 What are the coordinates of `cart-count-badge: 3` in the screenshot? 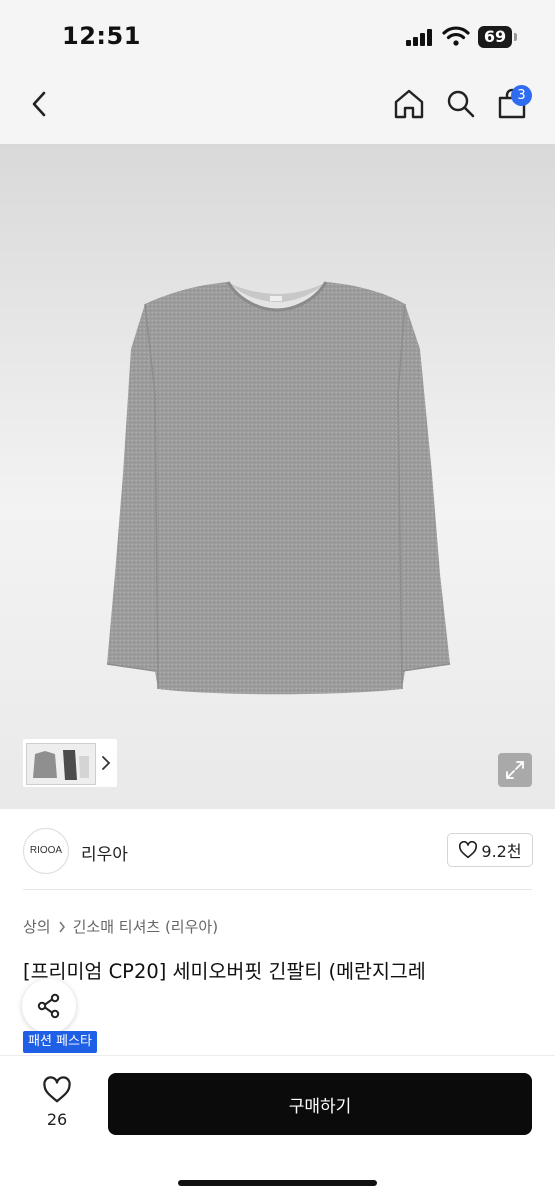 It's located at (521, 95).